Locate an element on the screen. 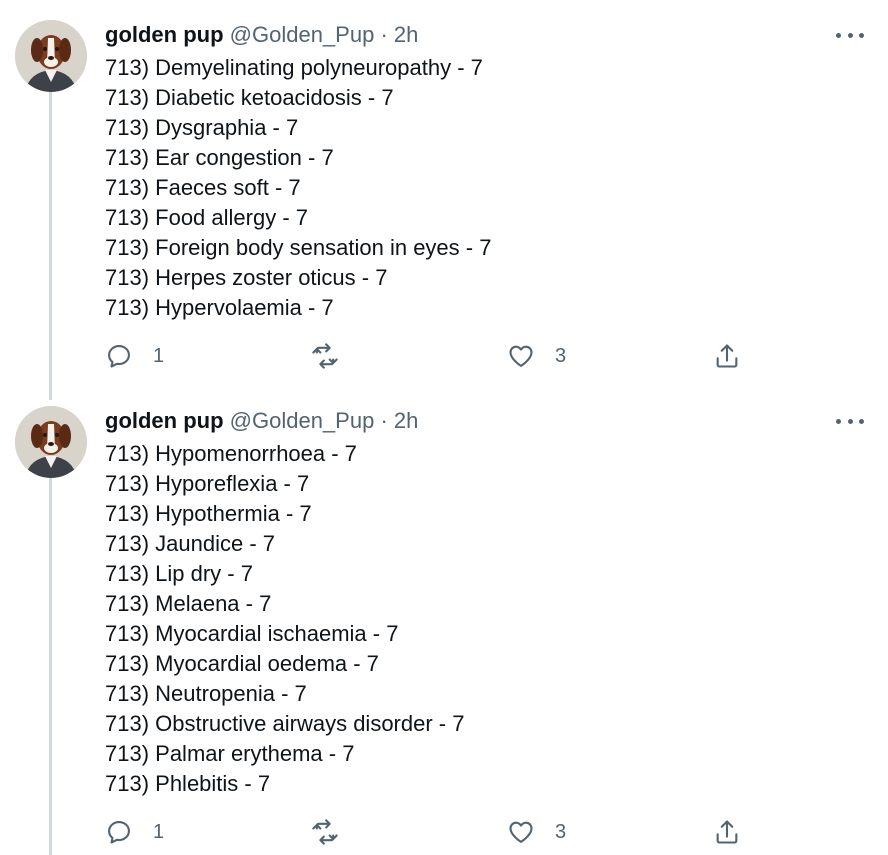 The width and height of the screenshot is (888, 855). tweet-line: 713) Faeces soft - 7 is located at coordinates (203, 187).